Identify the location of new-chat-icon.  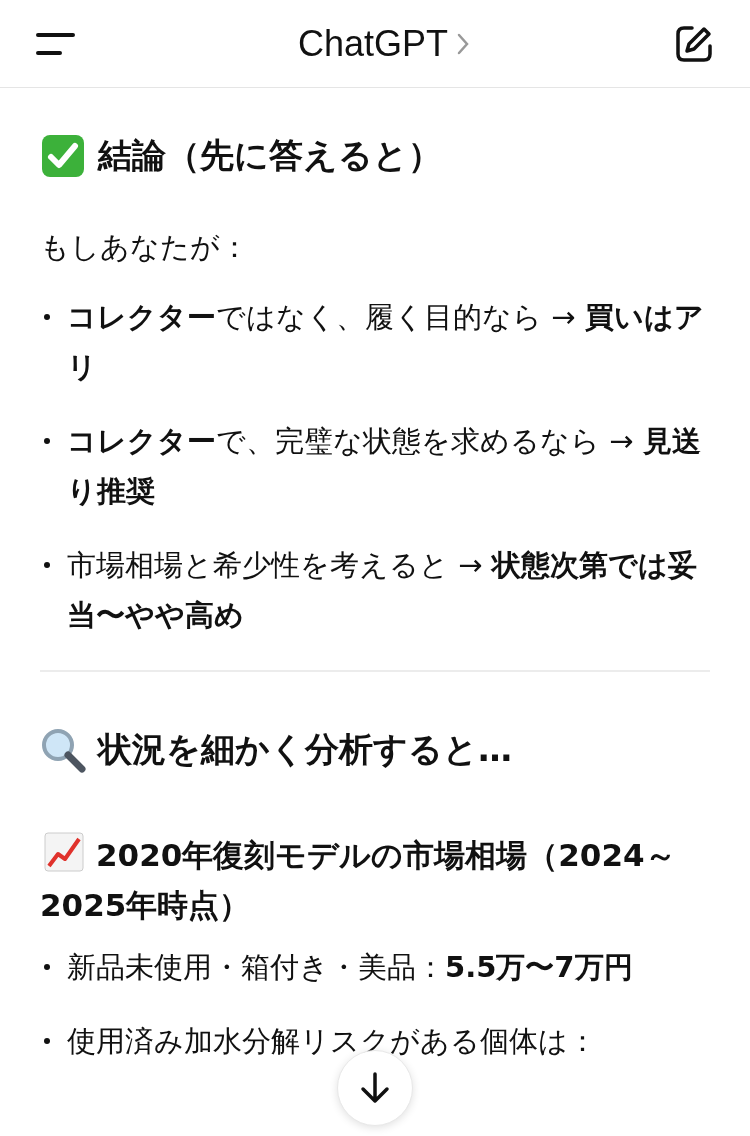
(694, 43).